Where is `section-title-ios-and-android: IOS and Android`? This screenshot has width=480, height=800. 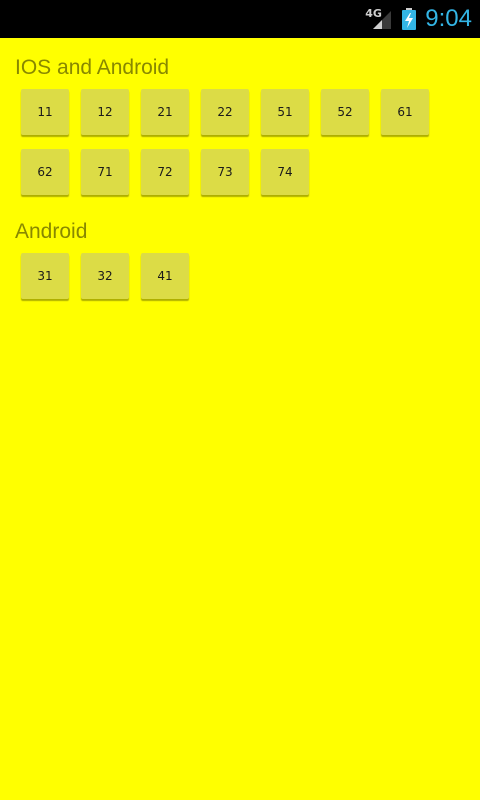 section-title-ios-and-android: IOS and Android is located at coordinates (92, 67).